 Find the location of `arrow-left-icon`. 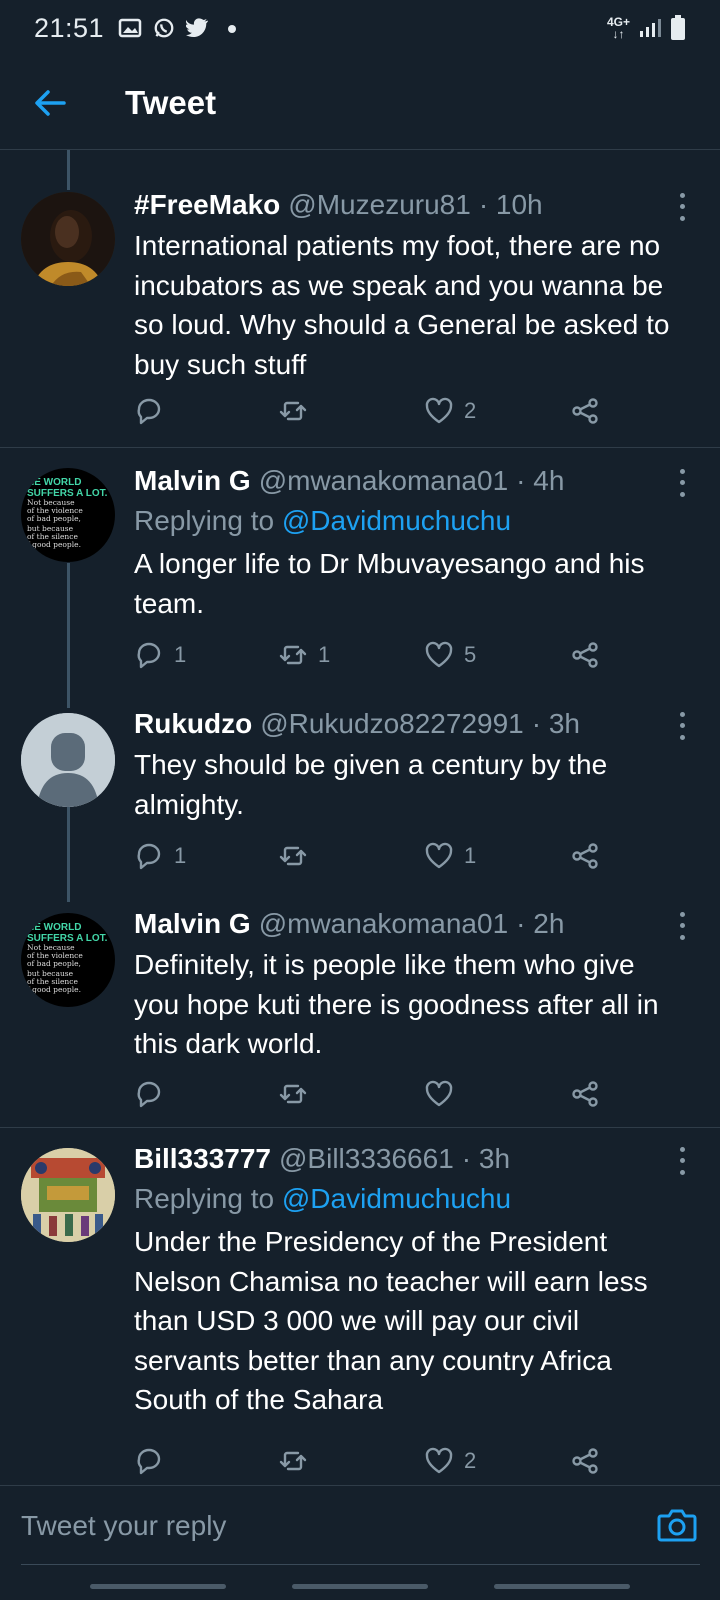

arrow-left-icon is located at coordinates (50, 102).